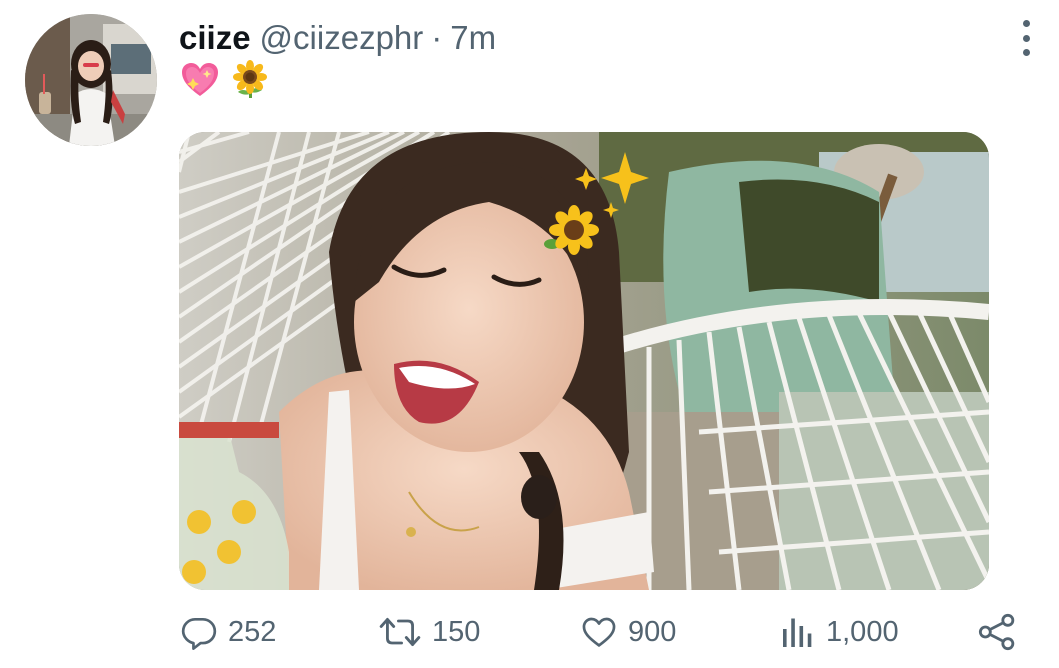 This screenshot has width=1059, height=668. I want to click on like-button: 900, so click(628, 632).